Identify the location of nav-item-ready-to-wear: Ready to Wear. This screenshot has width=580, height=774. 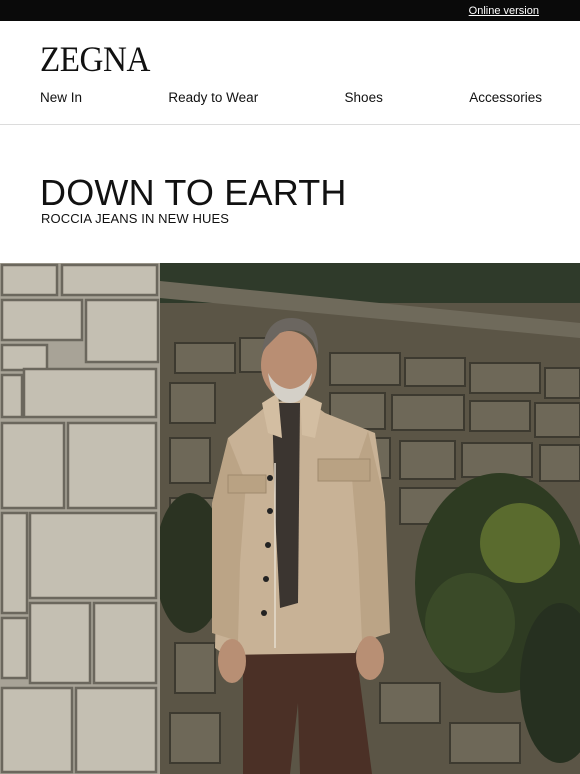
(213, 97).